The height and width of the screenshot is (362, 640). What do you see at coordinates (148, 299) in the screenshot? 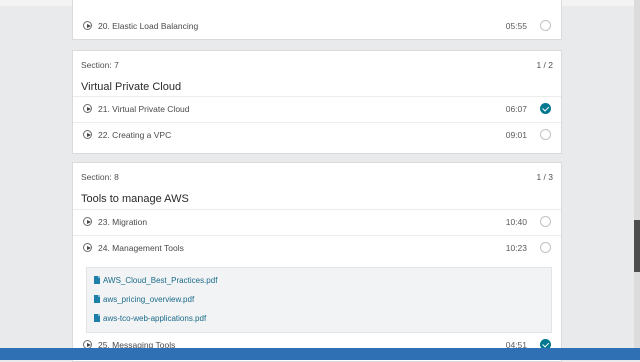
I see `resource-filename: aws_pricing_overview.pdf` at bounding box center [148, 299].